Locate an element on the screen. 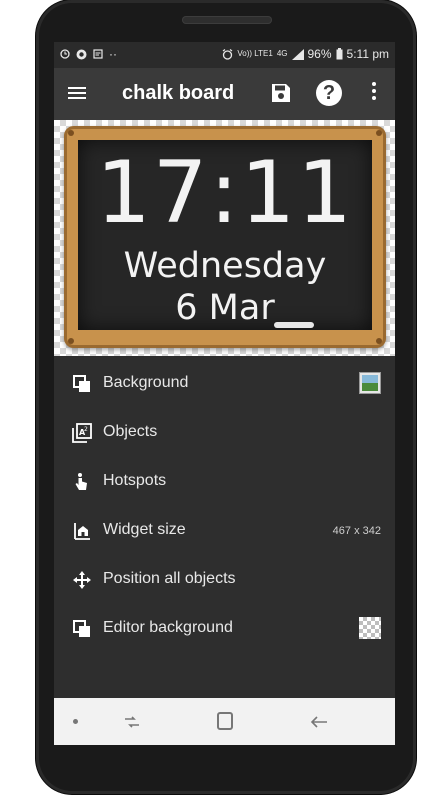 The width and height of the screenshot is (448, 800). menu-item-position-all: Position all objects is located at coordinates (224, 580).